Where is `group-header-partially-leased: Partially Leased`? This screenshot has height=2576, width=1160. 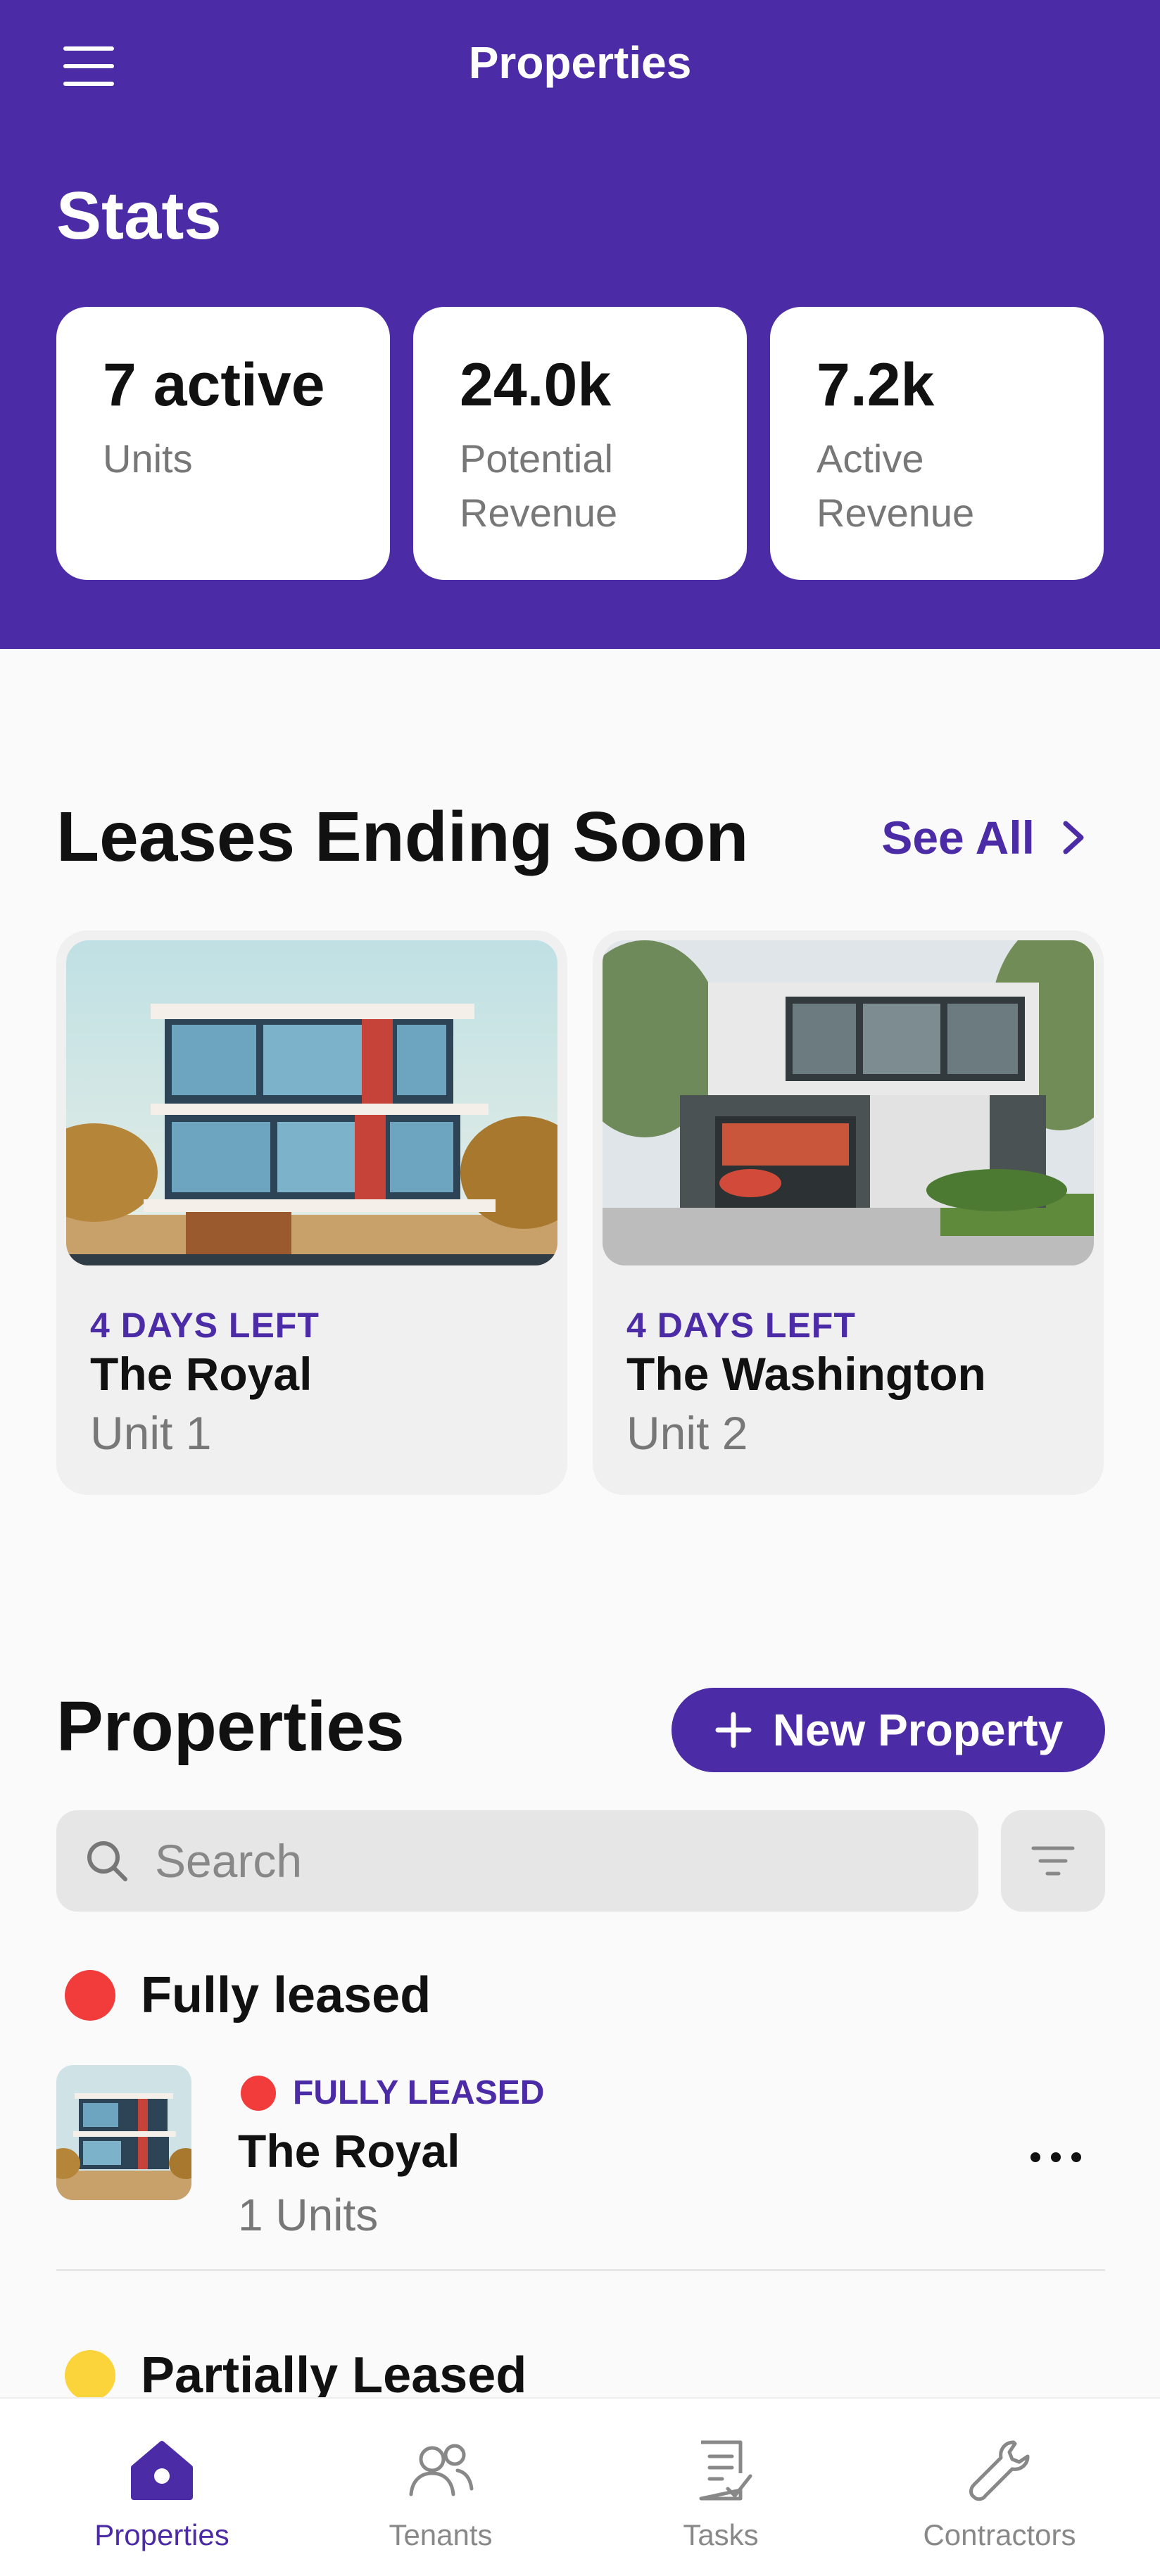 group-header-partially-leased: Partially Leased is located at coordinates (296, 2375).